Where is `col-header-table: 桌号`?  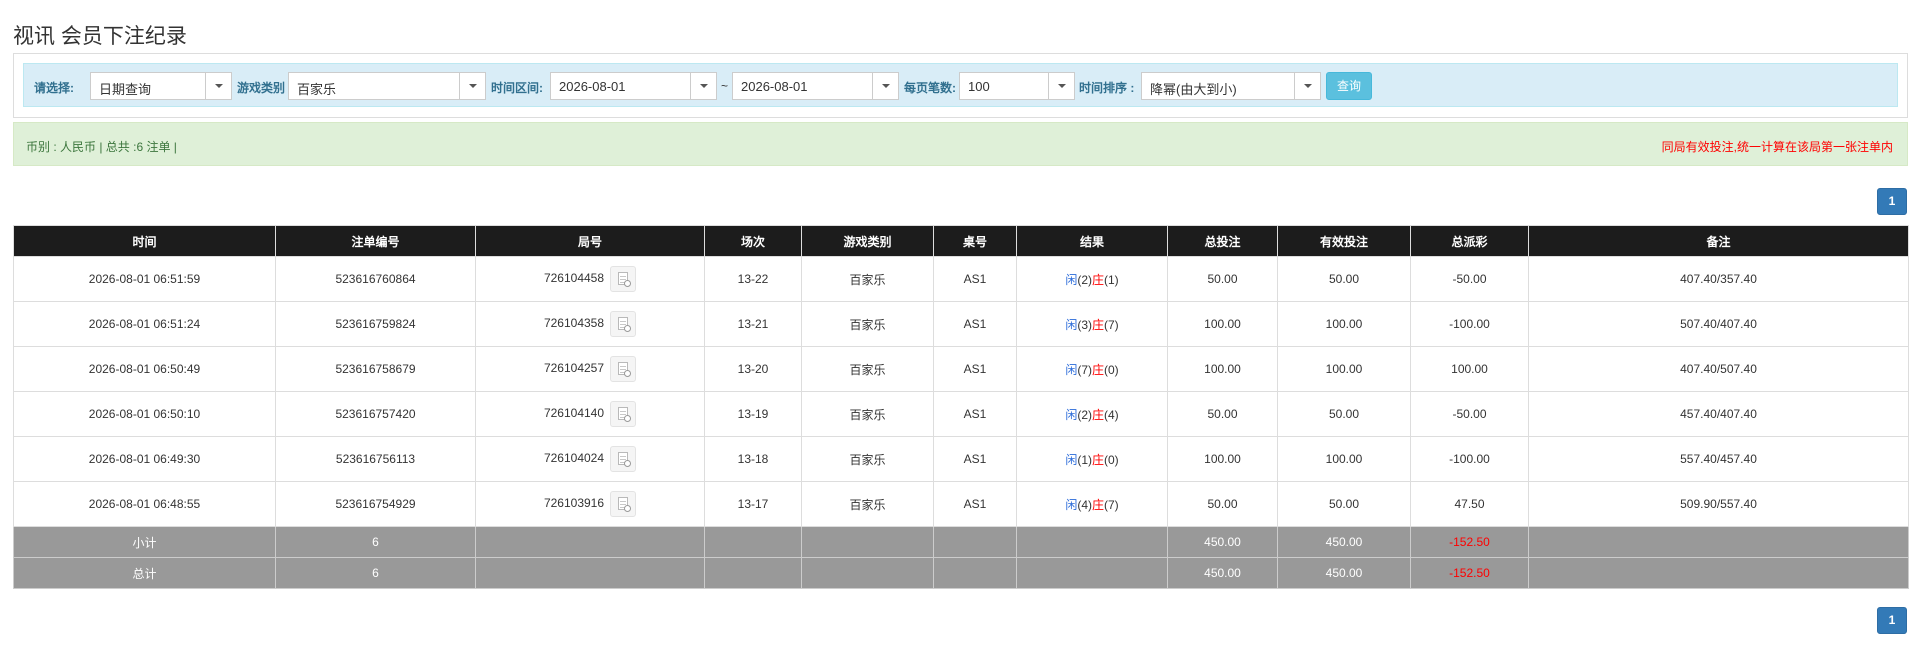 col-header-table: 桌号 is located at coordinates (975, 241).